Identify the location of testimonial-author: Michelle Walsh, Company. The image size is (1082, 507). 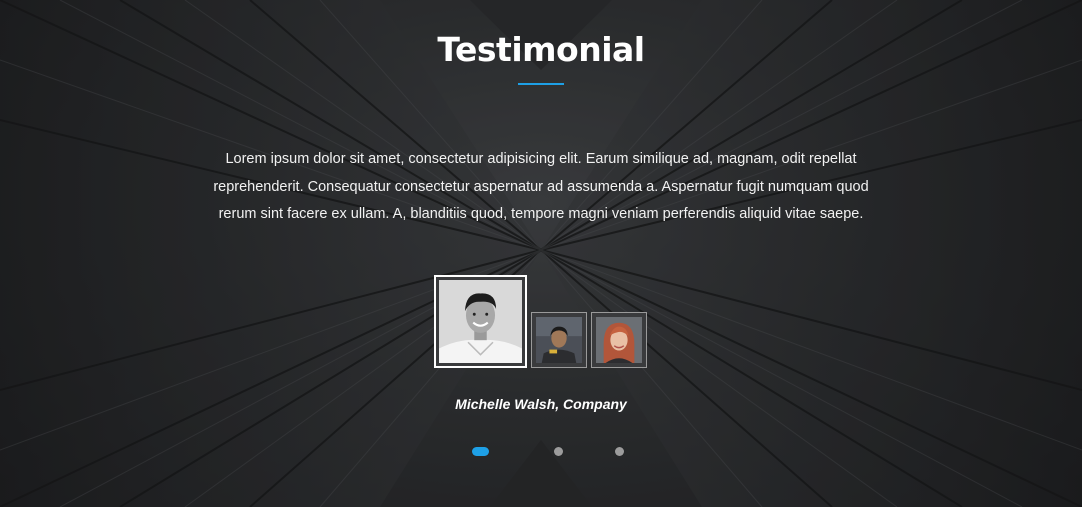
(541, 404).